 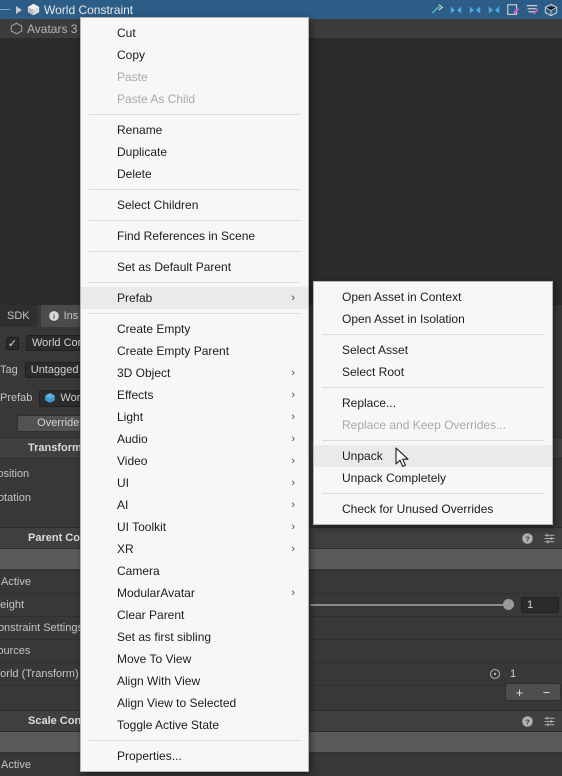 What do you see at coordinates (194, 527) in the screenshot?
I see `menu-item-ui-toolkit: UI Toolkit ›` at bounding box center [194, 527].